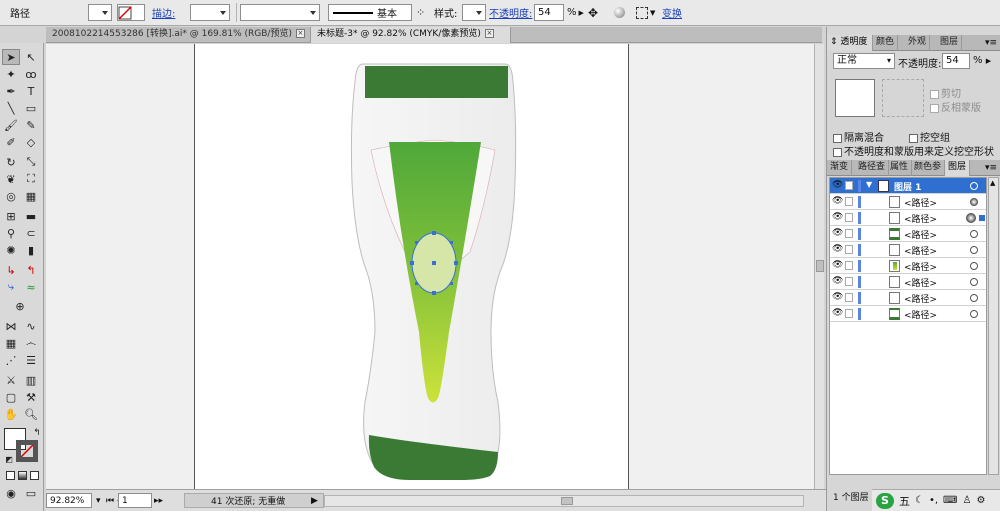 Image resolution: width=1000 pixels, height=511 pixels. Describe the element at coordinates (31, 493) in the screenshot. I see `screen-mode-icon: ▭` at that location.